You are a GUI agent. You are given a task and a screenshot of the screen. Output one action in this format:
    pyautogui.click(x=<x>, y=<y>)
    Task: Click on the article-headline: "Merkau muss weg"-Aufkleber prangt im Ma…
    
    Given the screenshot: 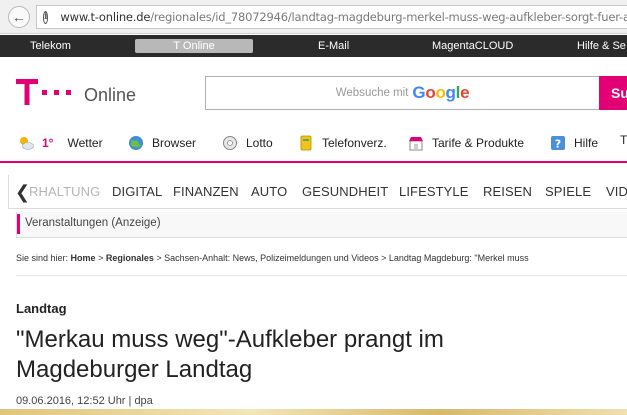 What is the action you would take?
    pyautogui.click(x=230, y=354)
    